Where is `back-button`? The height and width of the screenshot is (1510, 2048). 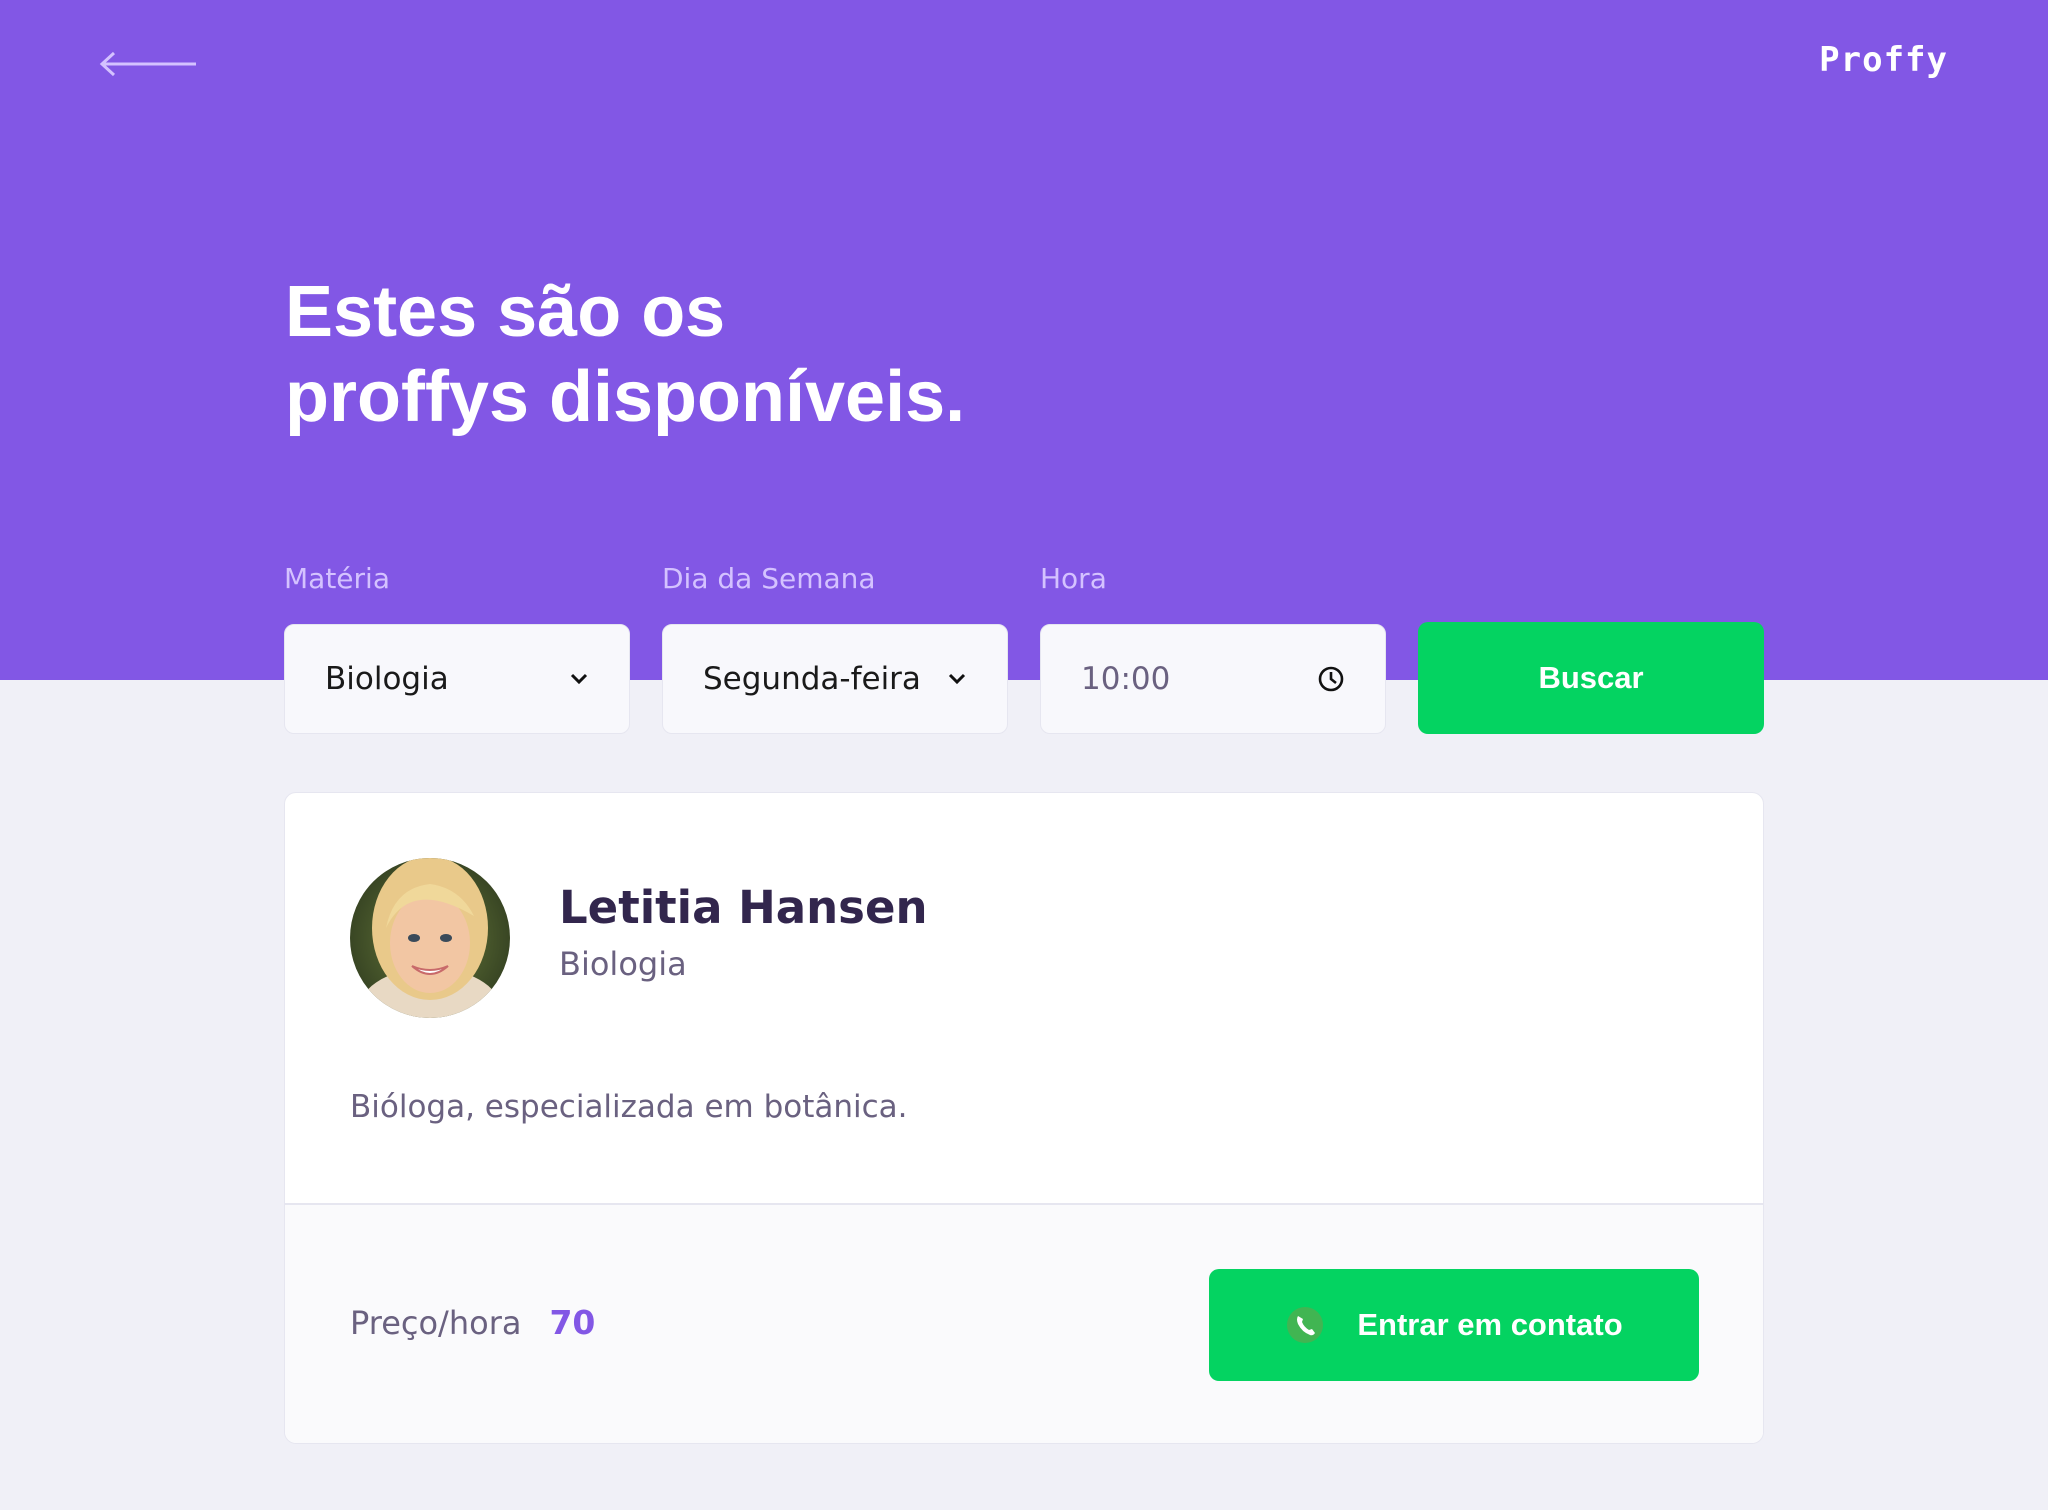
back-button is located at coordinates (152, 64).